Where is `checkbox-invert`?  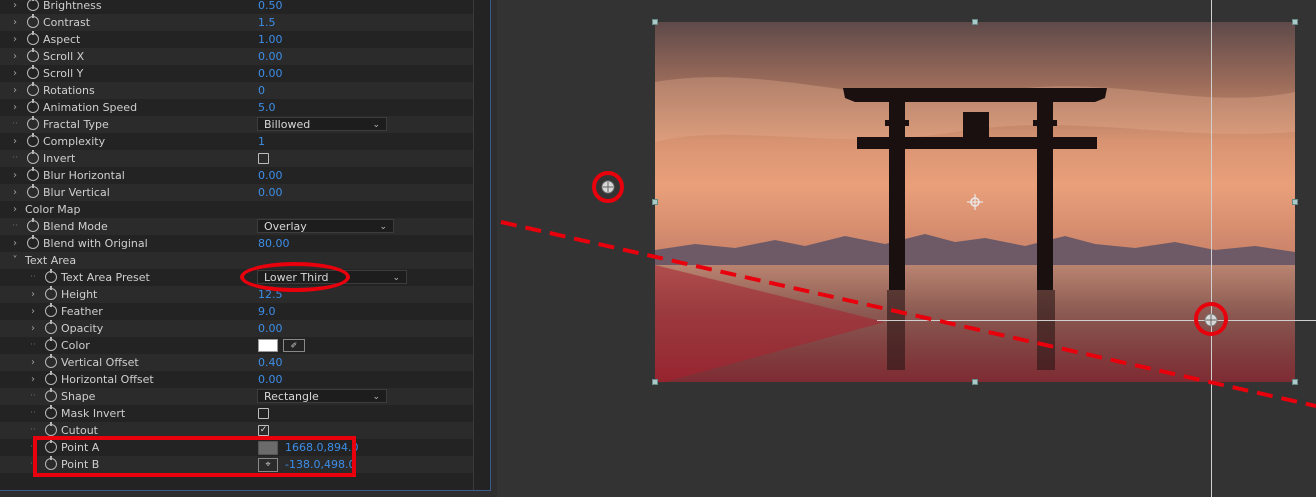
checkbox-invert is located at coordinates (263, 158).